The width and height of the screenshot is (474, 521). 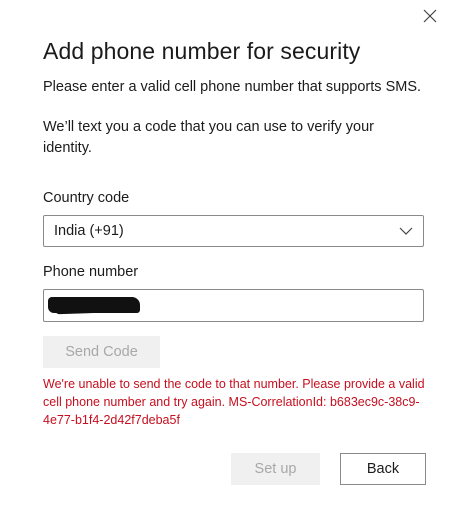 I want to click on country-code-select: India (+91), so click(x=233, y=231).